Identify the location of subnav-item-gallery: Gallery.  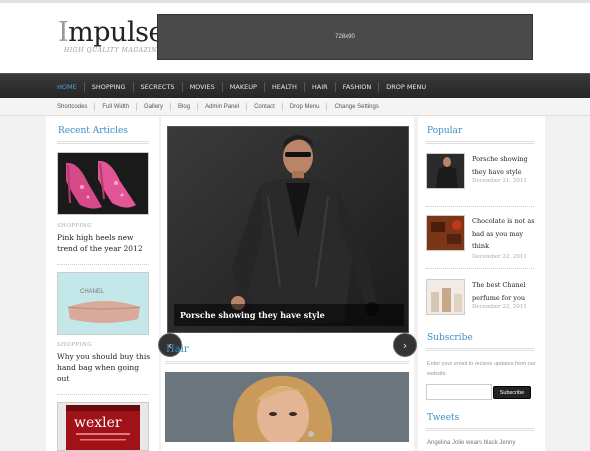
(154, 107).